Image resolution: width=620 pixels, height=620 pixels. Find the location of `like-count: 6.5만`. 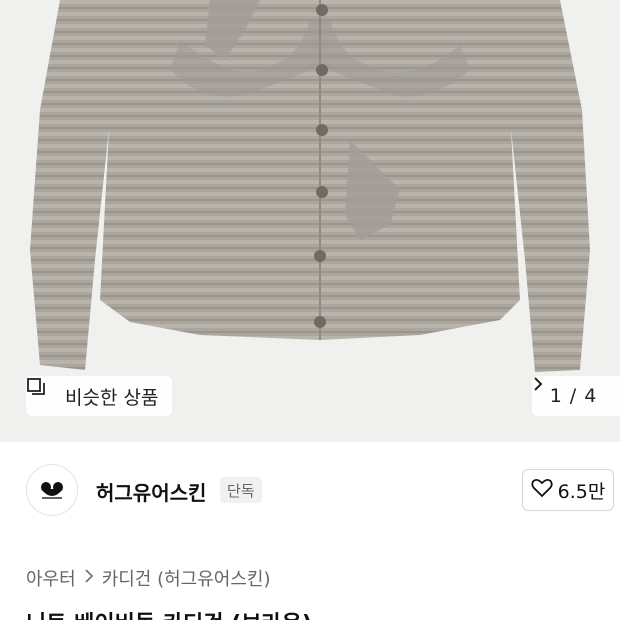

like-count: 6.5만 is located at coordinates (581, 491).